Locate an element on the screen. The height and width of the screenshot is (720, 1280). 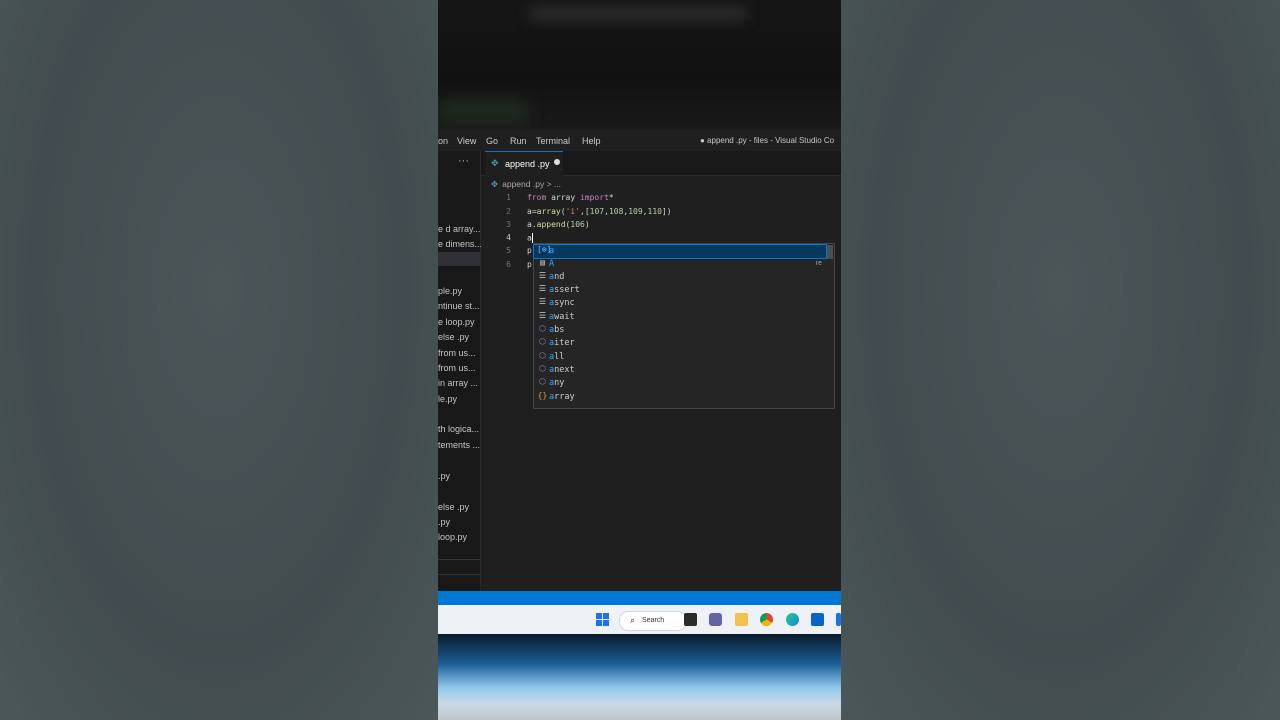
search-label: Search is located at coordinates (653, 620).